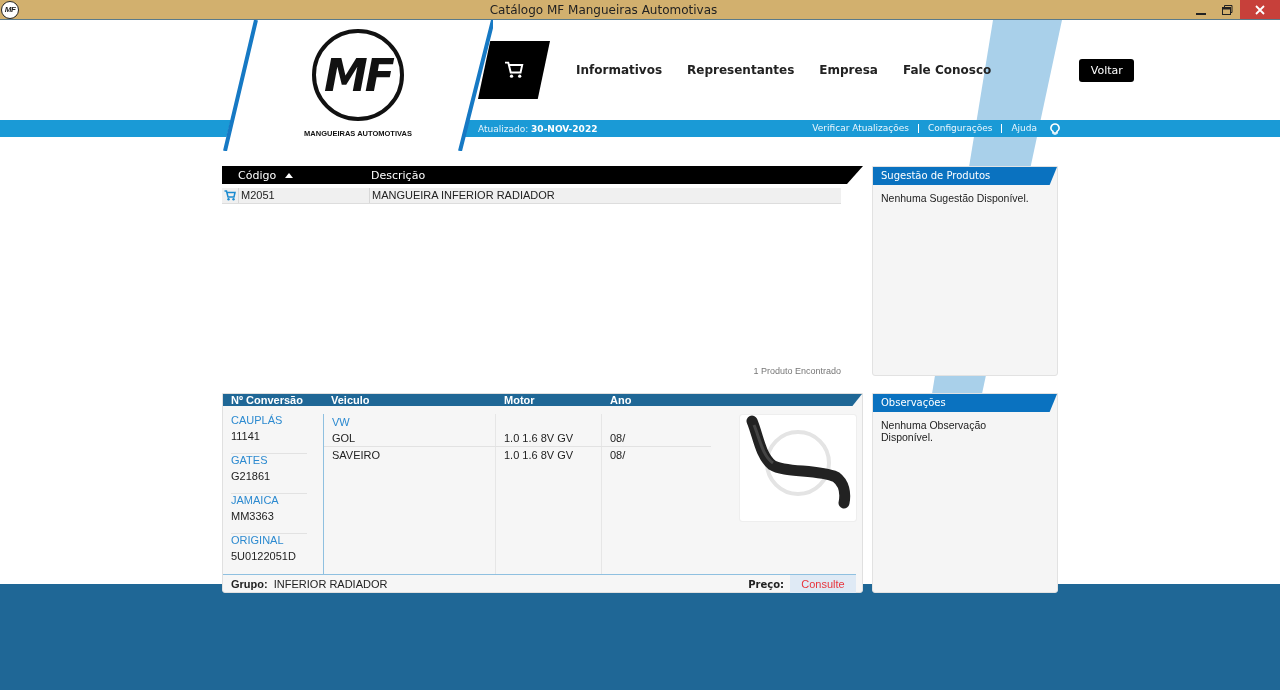  Describe the element at coordinates (947, 70) in the screenshot. I see `nav-link: Fale Conosco` at that location.